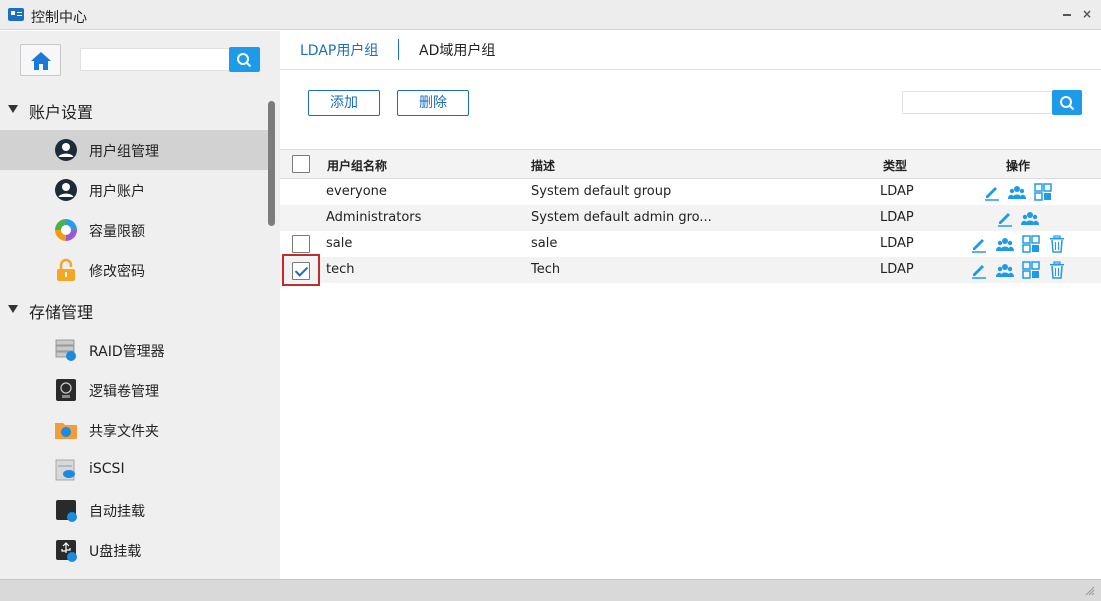 This screenshot has width=1101, height=601. I want to click on user-group-icon, so click(66, 150).